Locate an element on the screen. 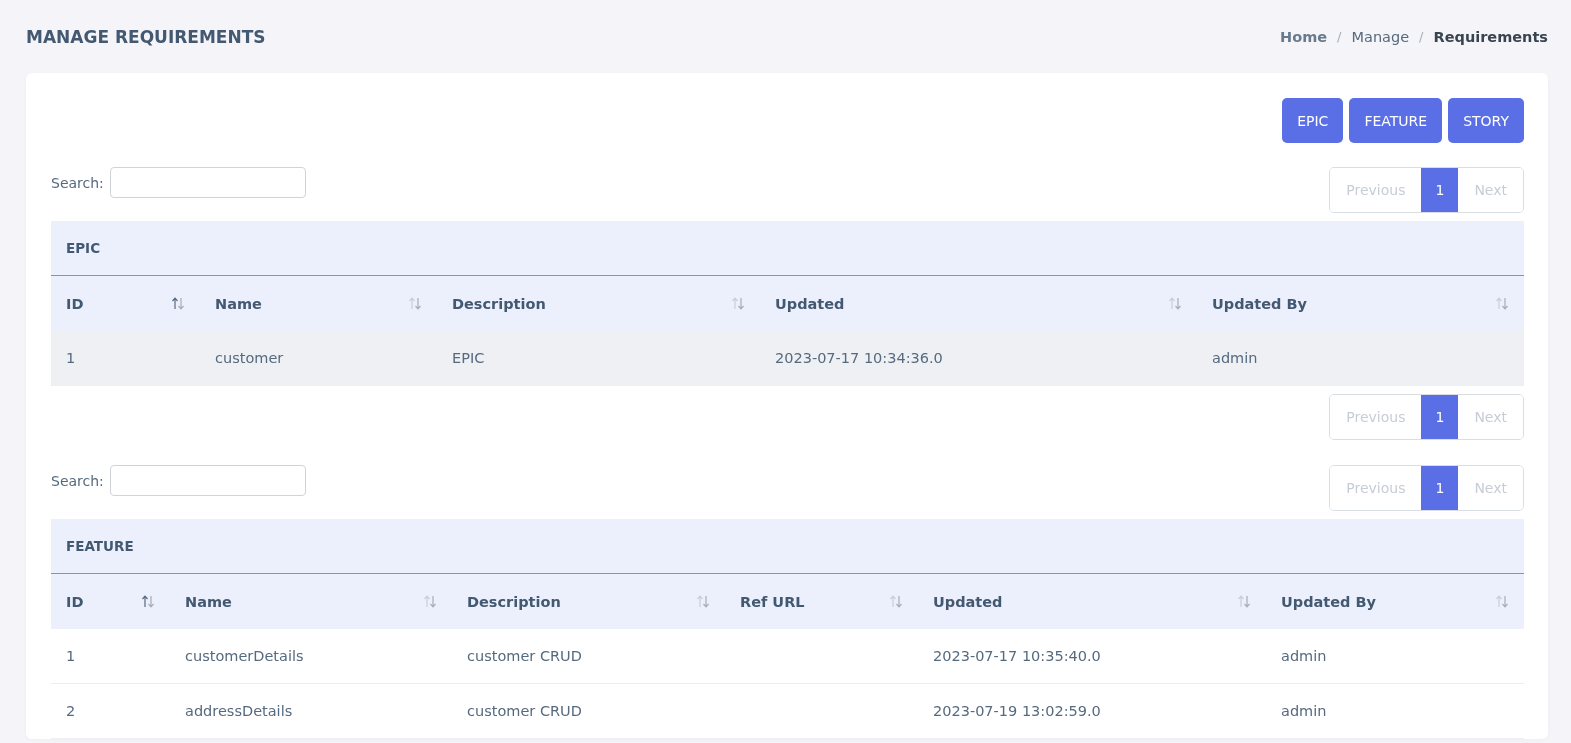 The image size is (1571, 743). table-cell: EPIC is located at coordinates (468, 358).